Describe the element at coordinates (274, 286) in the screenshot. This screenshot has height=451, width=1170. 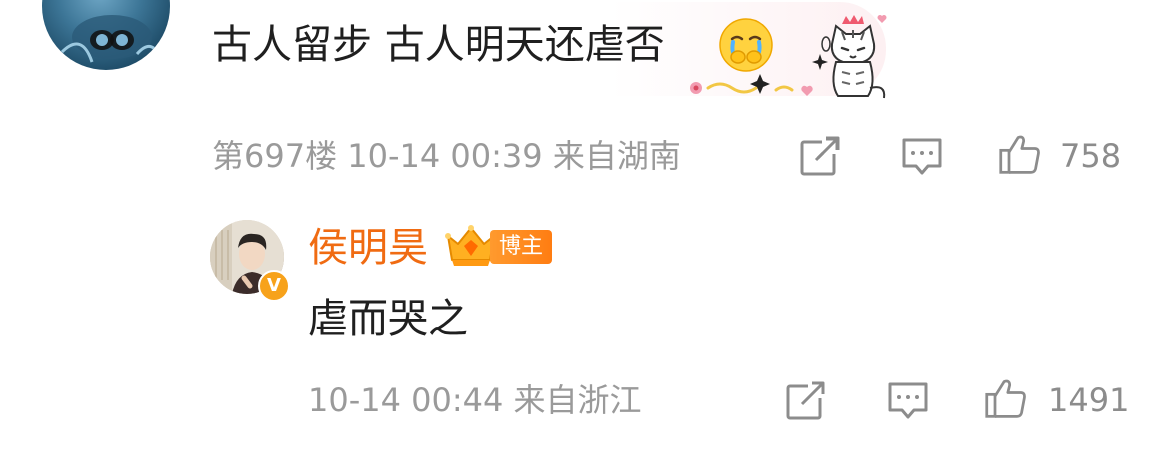
I see `verified-badge: V` at that location.